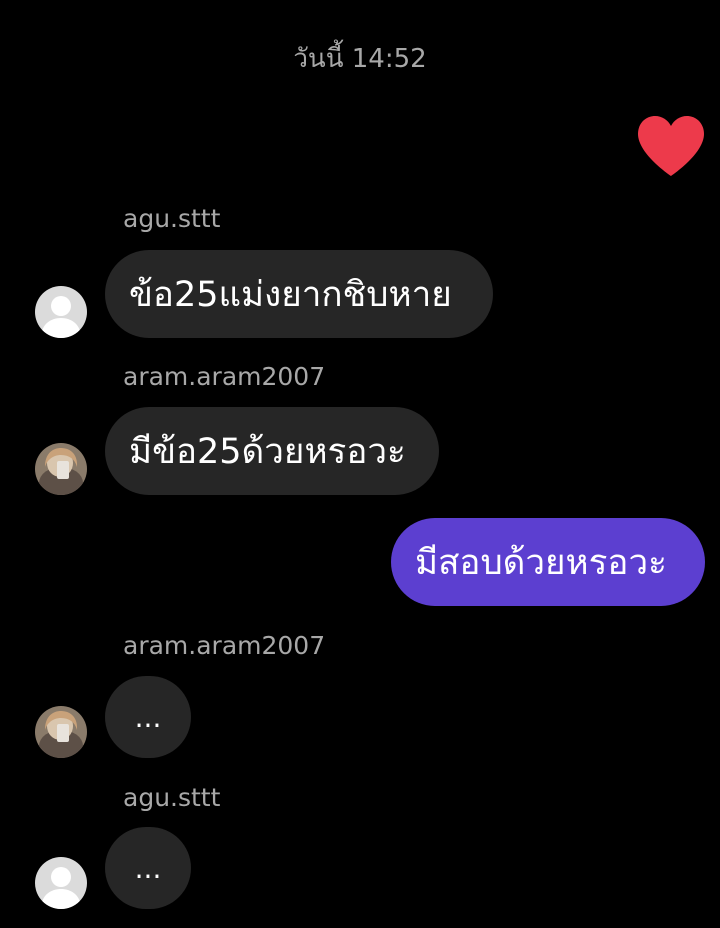 This screenshot has width=720, height=928. Describe the element at coordinates (671, 146) in the screenshot. I see `heart-icon` at that location.